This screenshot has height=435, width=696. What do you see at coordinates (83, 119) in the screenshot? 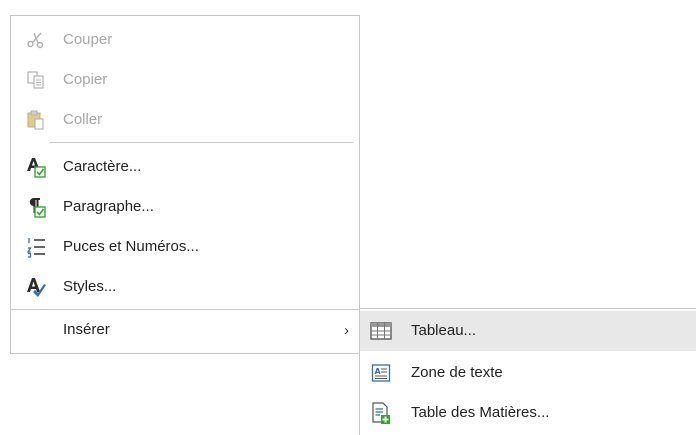
I see `menu-item-label: Coller` at bounding box center [83, 119].